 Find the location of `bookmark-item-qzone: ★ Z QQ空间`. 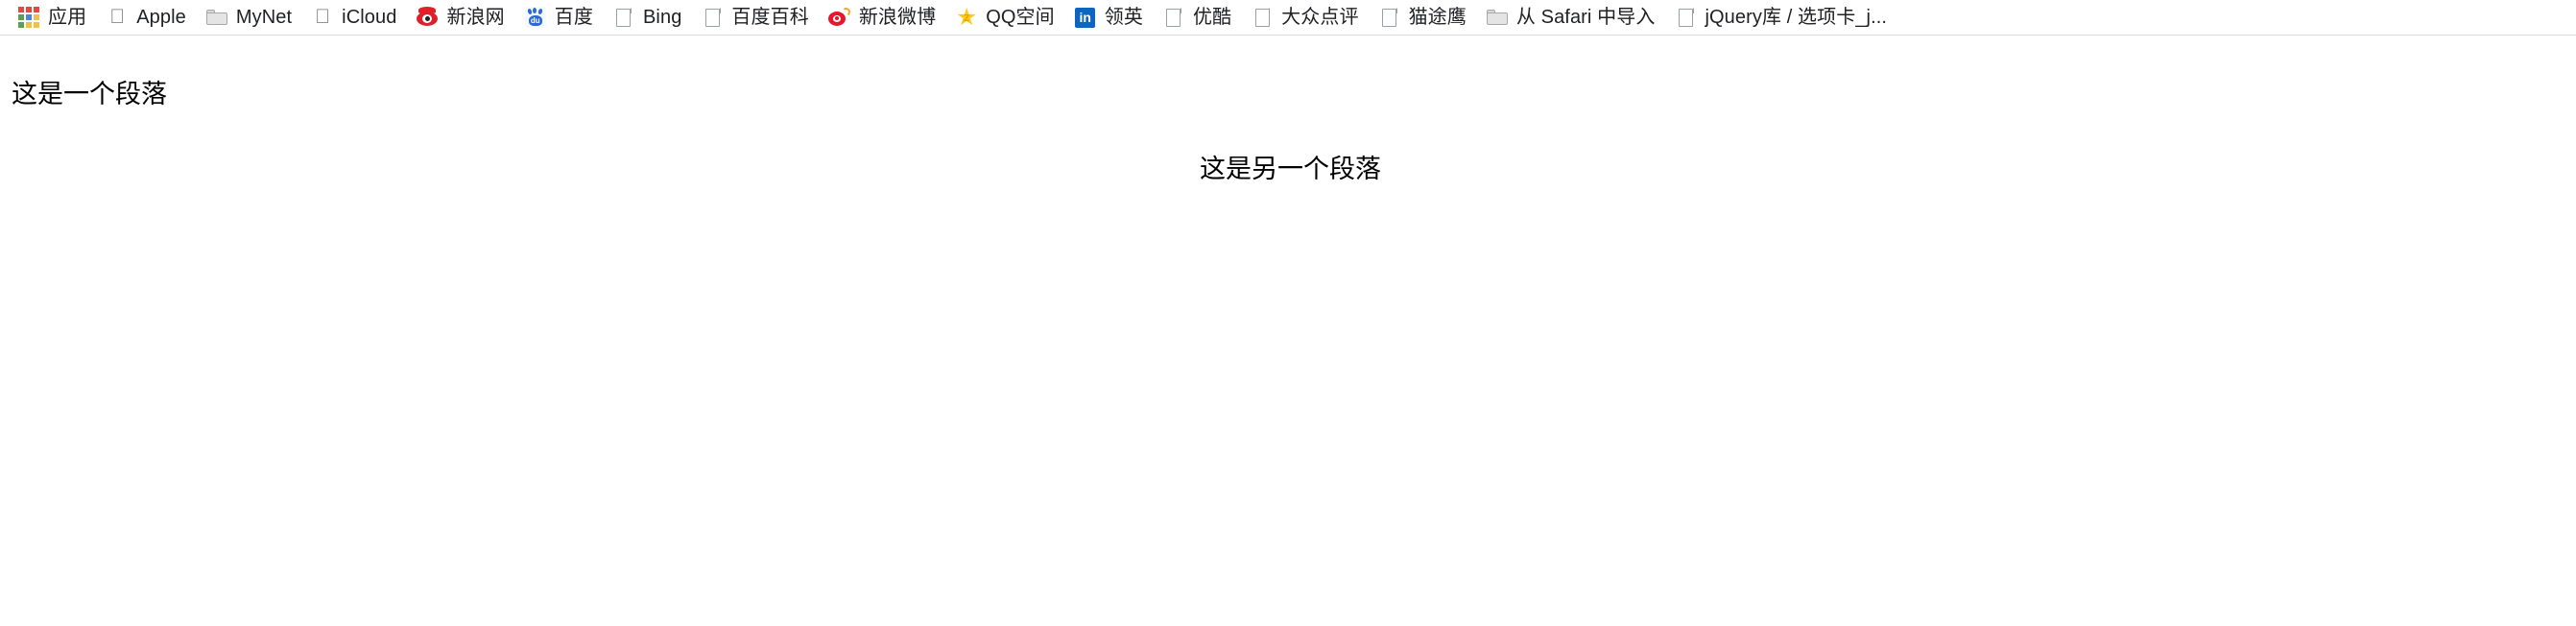

bookmark-item-qzone: ★ Z QQ空间 is located at coordinates (1004, 17).